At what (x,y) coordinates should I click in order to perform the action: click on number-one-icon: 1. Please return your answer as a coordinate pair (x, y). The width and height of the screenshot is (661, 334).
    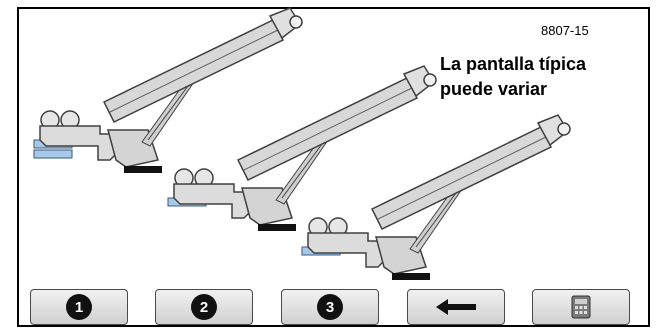
    Looking at the image, I should click on (79, 307).